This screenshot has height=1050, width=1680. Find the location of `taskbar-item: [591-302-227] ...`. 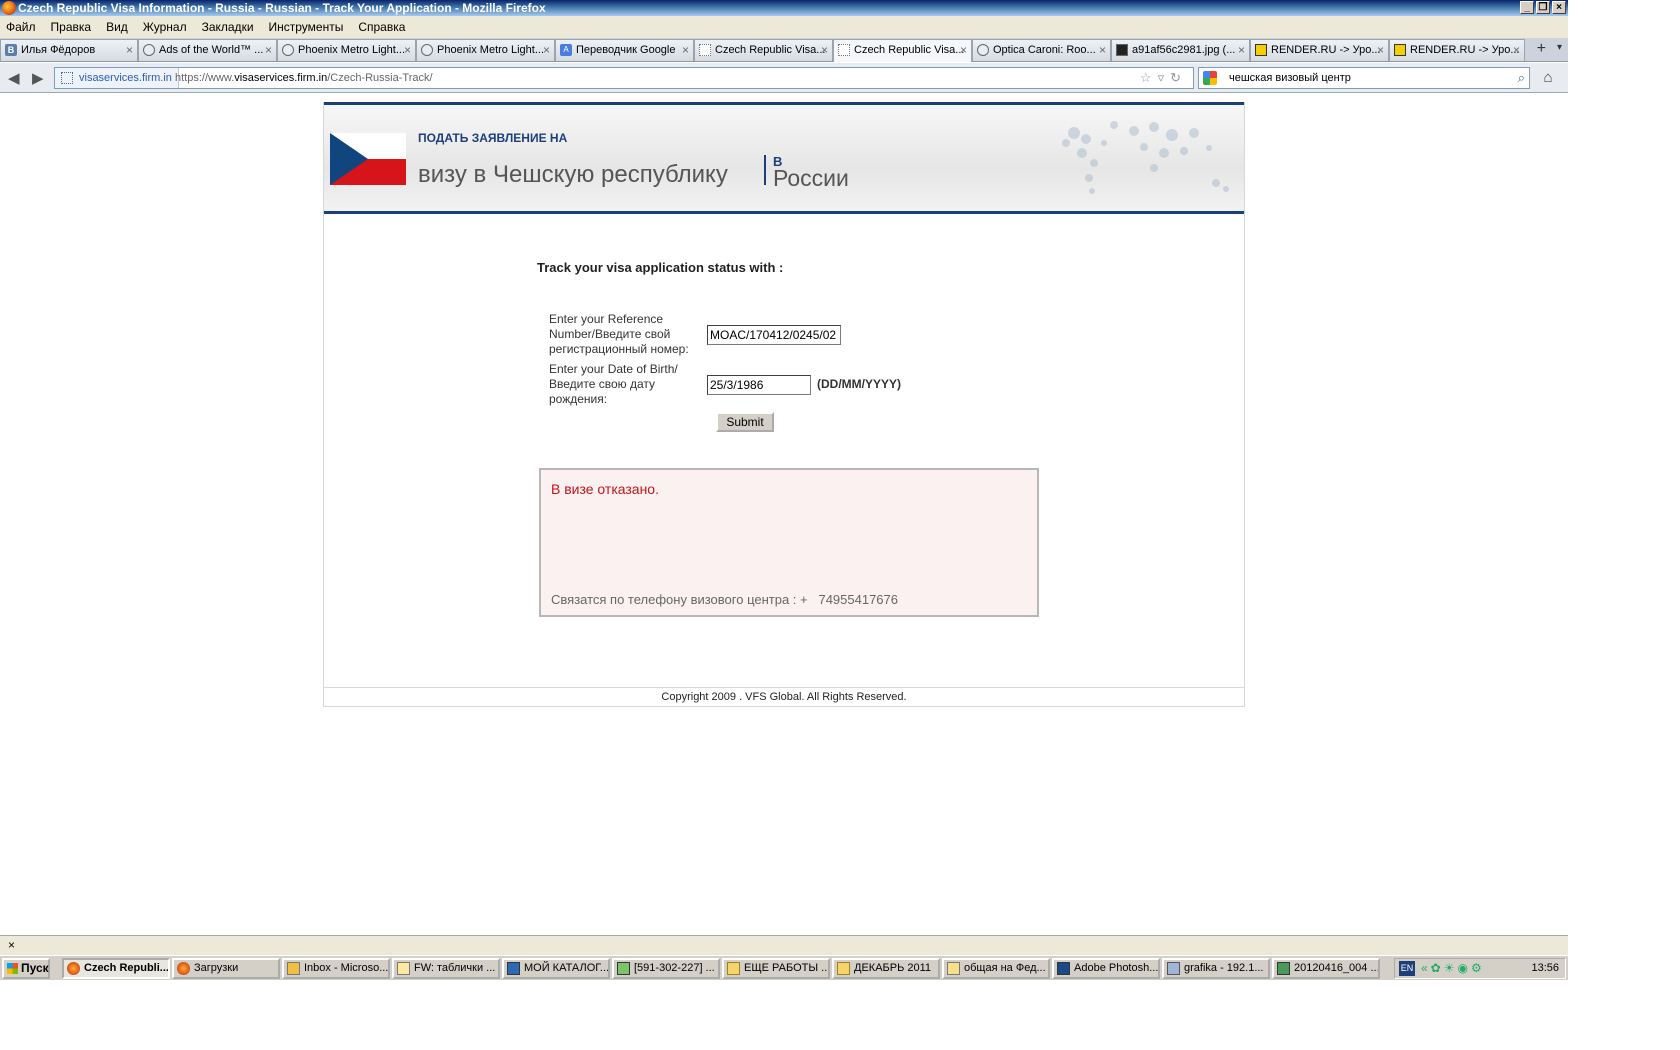

taskbar-item: [591-302-227] ... is located at coordinates (666, 968).